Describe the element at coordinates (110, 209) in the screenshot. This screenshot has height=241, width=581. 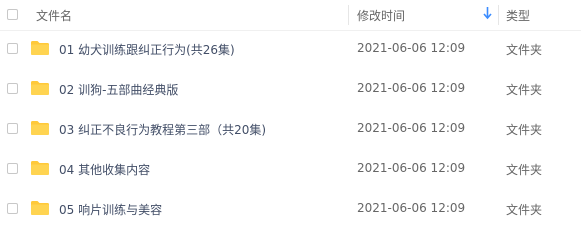
I see `file-name: 05 响片训练与美容` at that location.